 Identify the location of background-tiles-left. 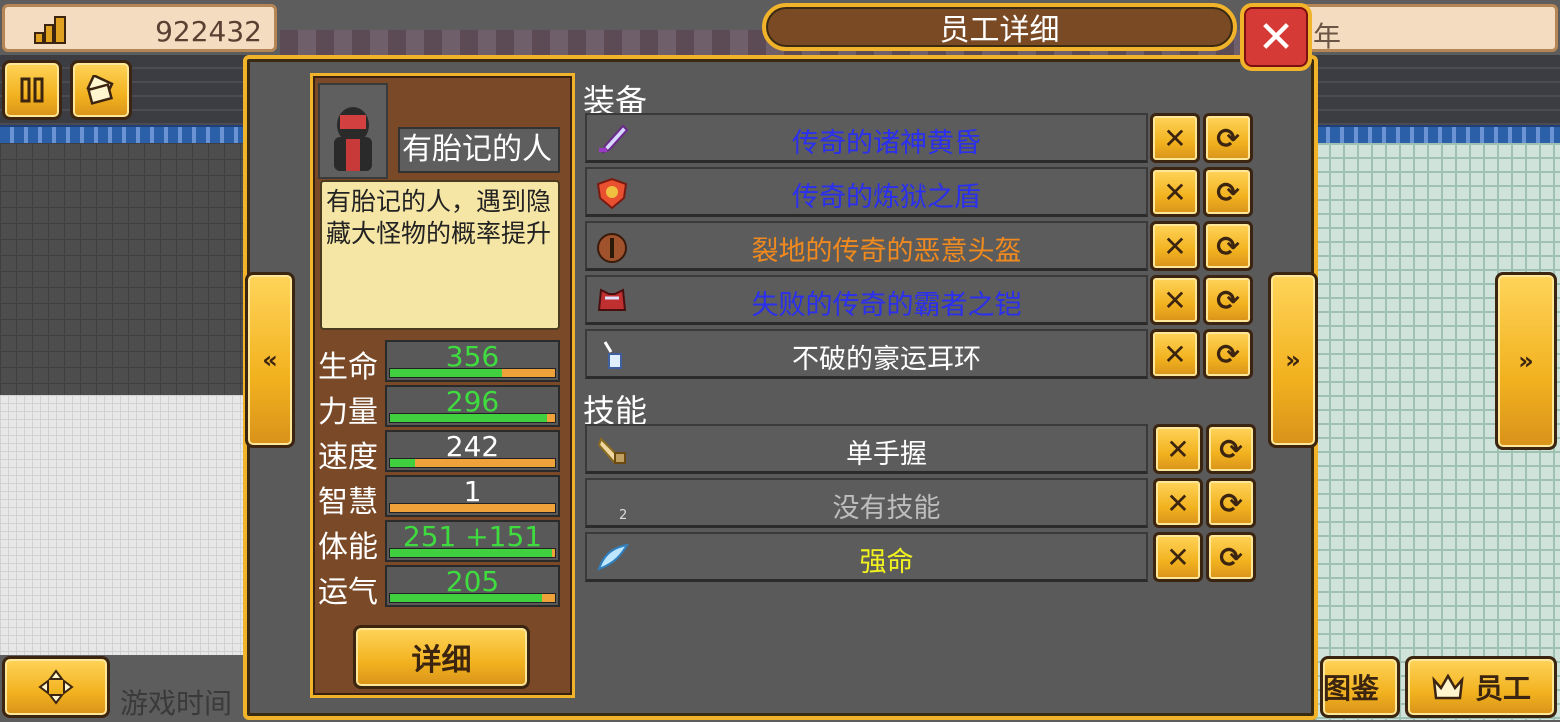
(122, 525).